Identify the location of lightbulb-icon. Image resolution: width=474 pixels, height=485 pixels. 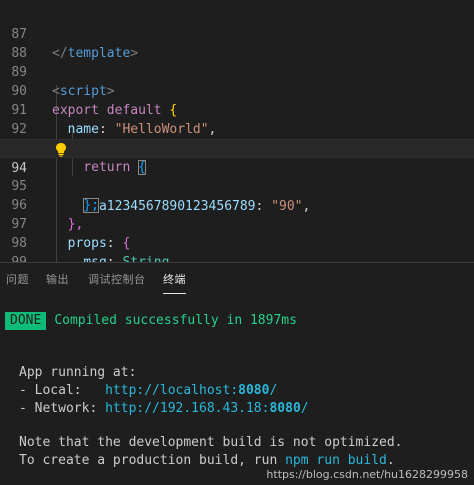
(61, 149).